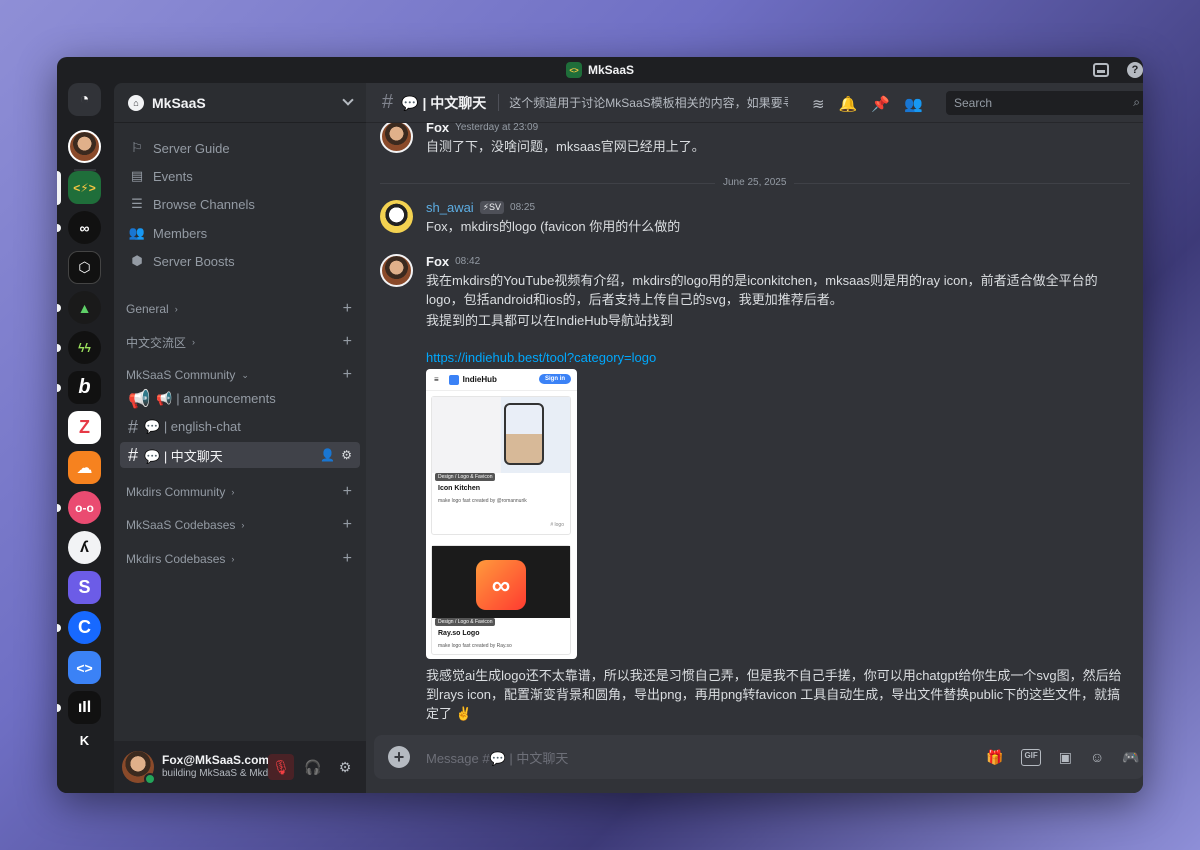 This screenshot has width=1200, height=850. What do you see at coordinates (501, 380) in the screenshot?
I see `embed-navbar: ≡ IndieHub Sign in` at bounding box center [501, 380].